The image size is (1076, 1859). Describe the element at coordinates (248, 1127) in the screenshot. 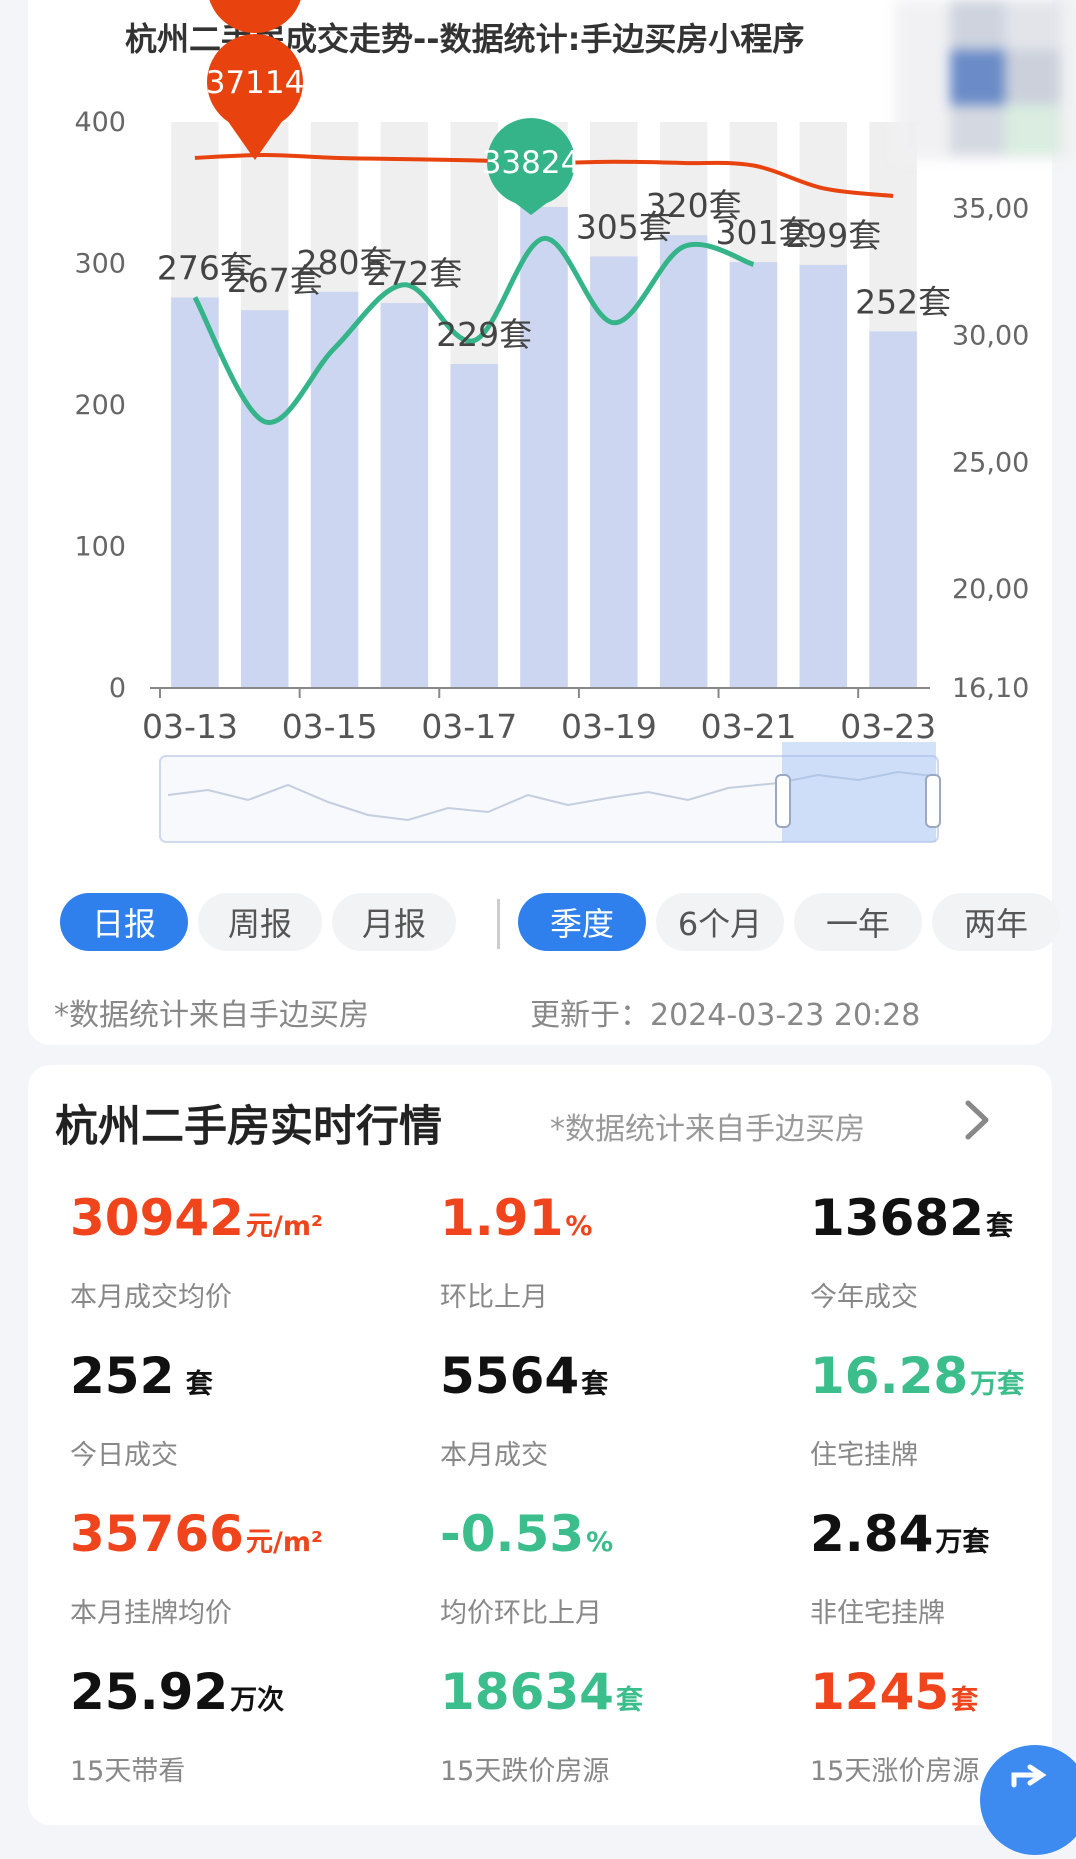

I see `market-title: 杭州二手房实时行情` at that location.